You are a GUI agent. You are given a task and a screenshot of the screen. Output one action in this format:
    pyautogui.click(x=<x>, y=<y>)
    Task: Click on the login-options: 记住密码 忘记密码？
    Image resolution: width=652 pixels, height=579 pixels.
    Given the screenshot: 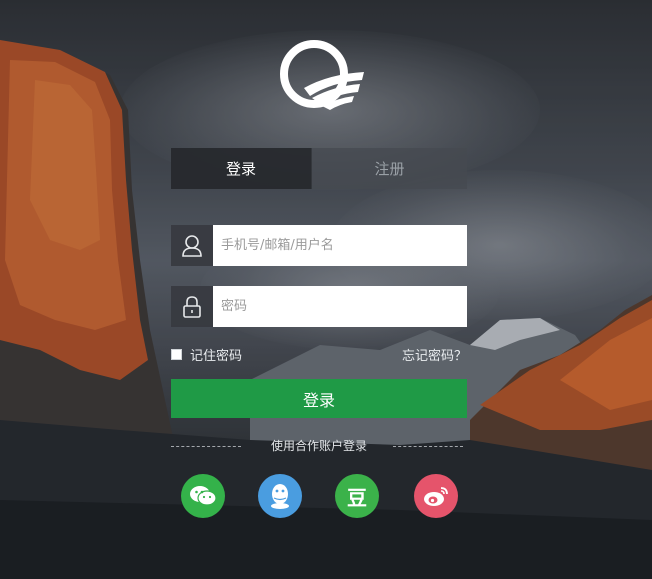 What is the action you would take?
    pyautogui.click(x=319, y=353)
    